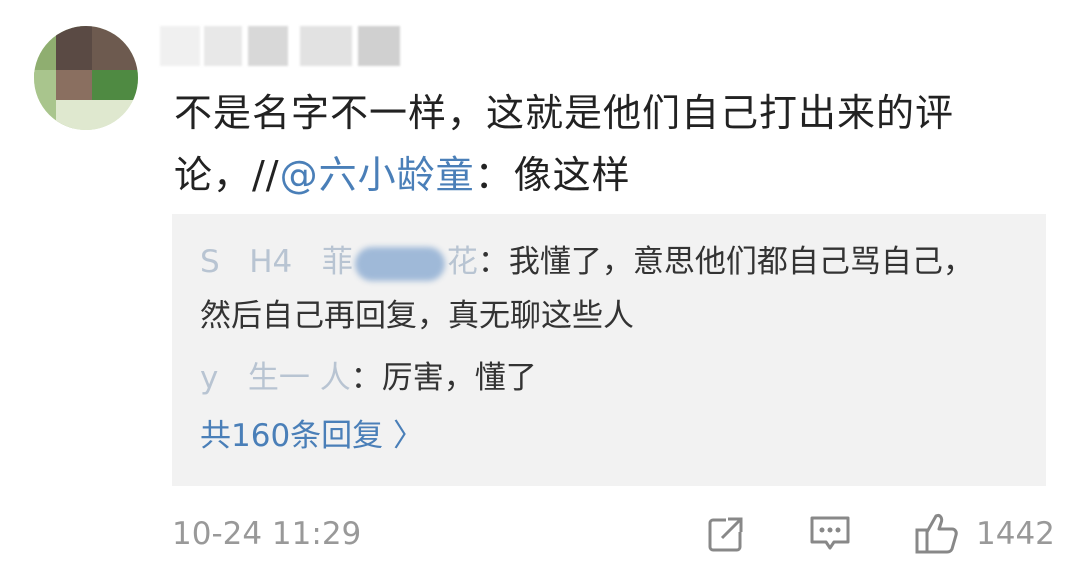 The width and height of the screenshot is (1070, 572). Describe the element at coordinates (937, 535) in the screenshot. I see `thumbs-up-icon` at that location.